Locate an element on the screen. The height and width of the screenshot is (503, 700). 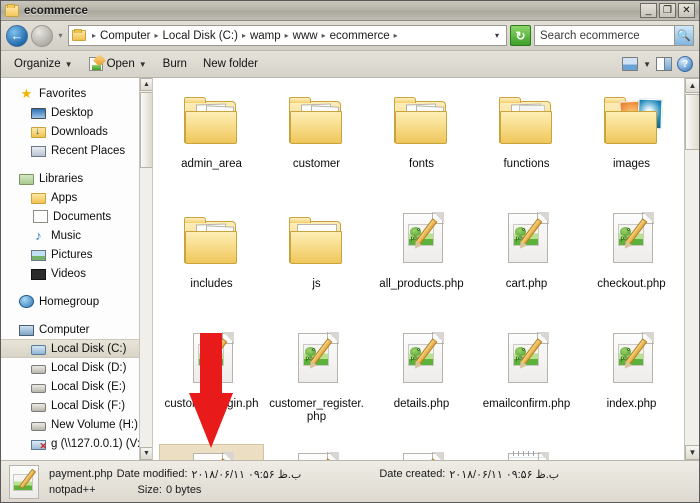
file-item-emailconfirm-php: php emailconfirm.php is located at coordinates (526, 384).